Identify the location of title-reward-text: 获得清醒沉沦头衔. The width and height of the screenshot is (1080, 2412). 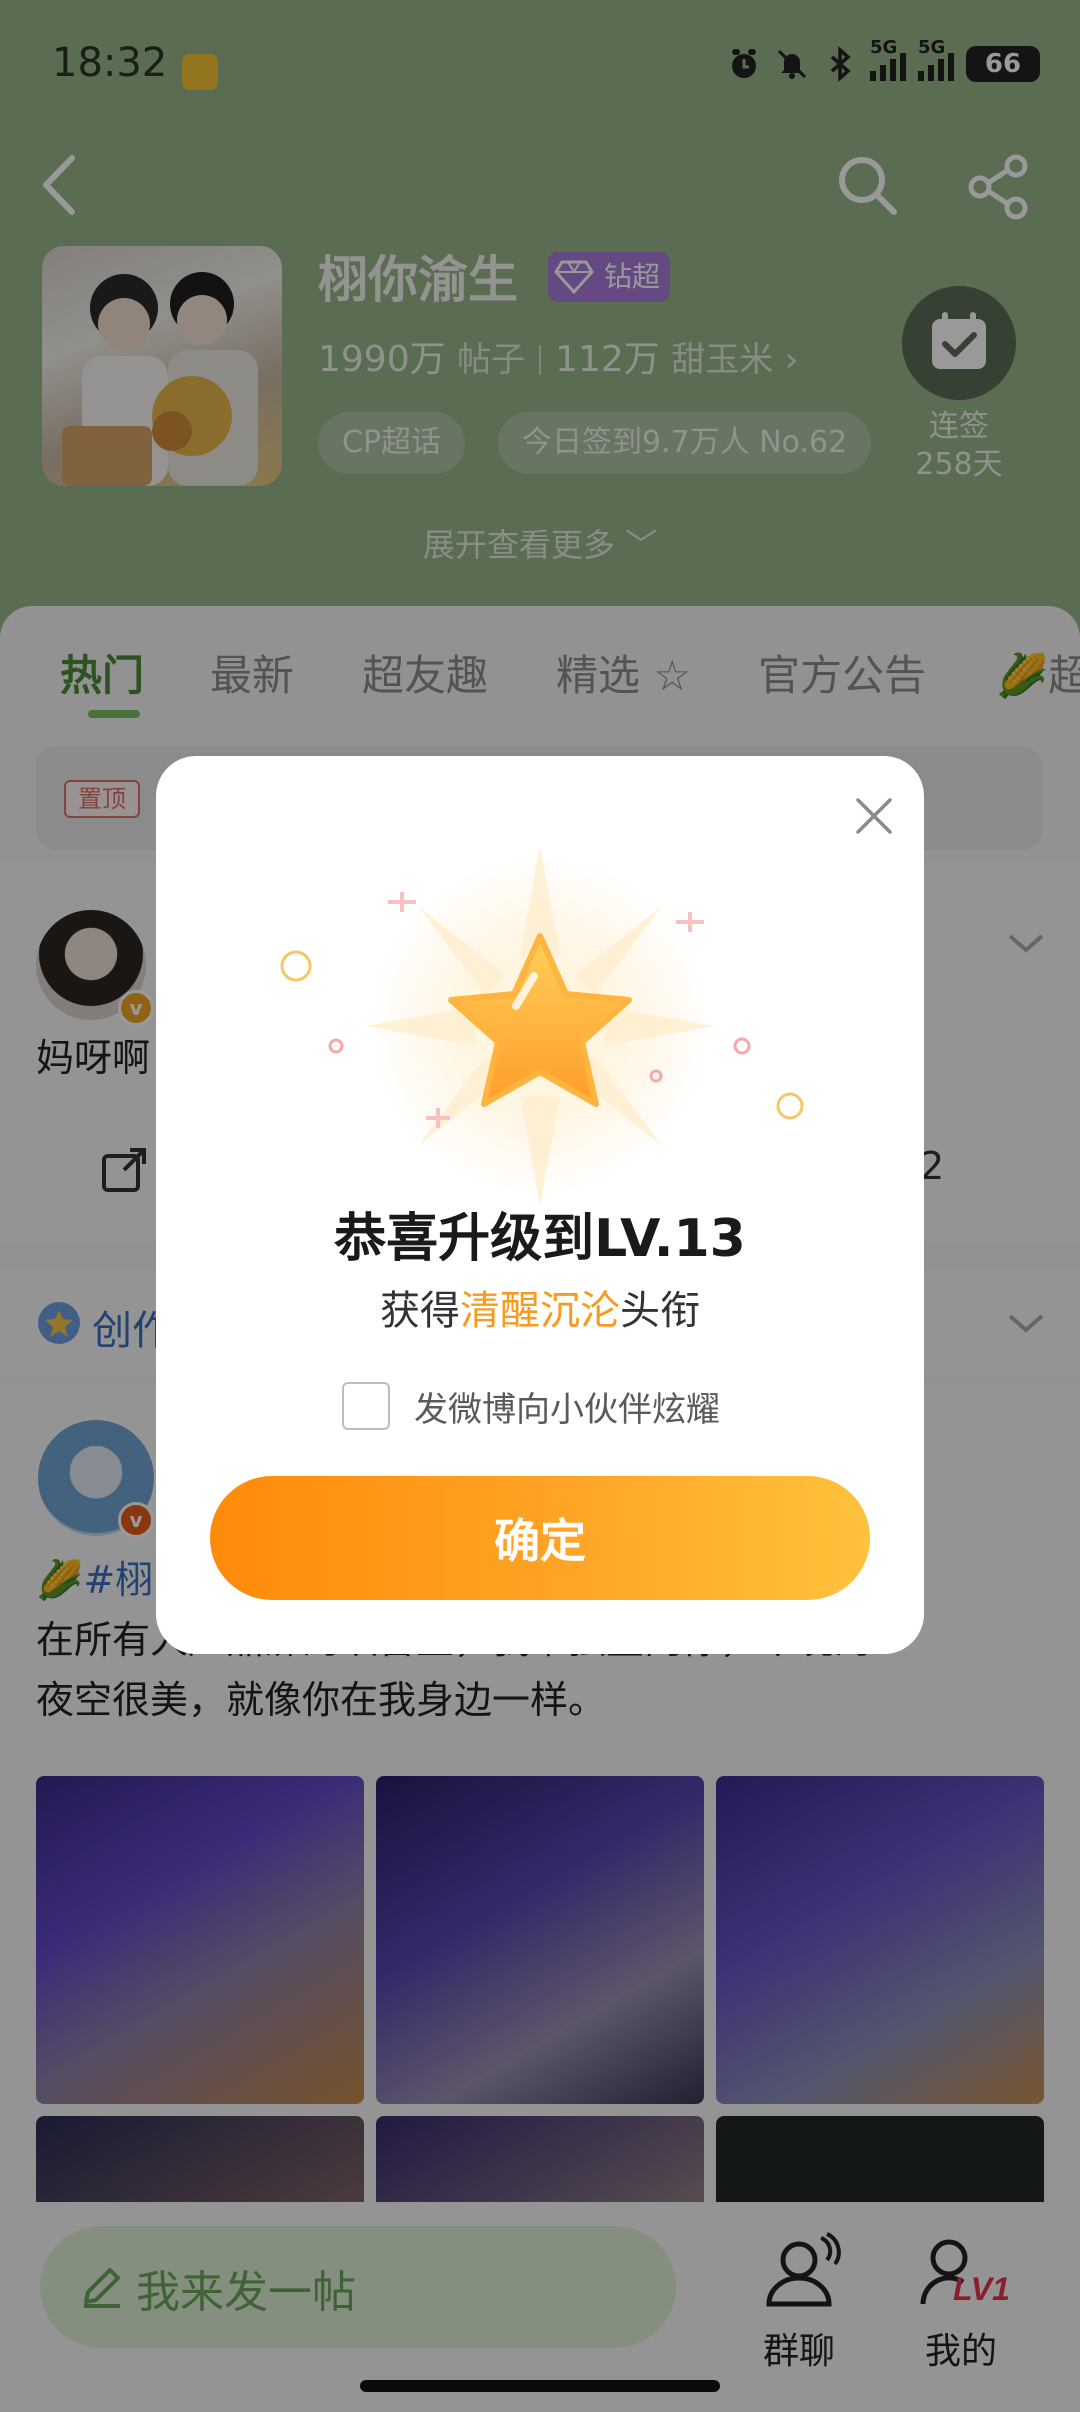
(540, 1311).